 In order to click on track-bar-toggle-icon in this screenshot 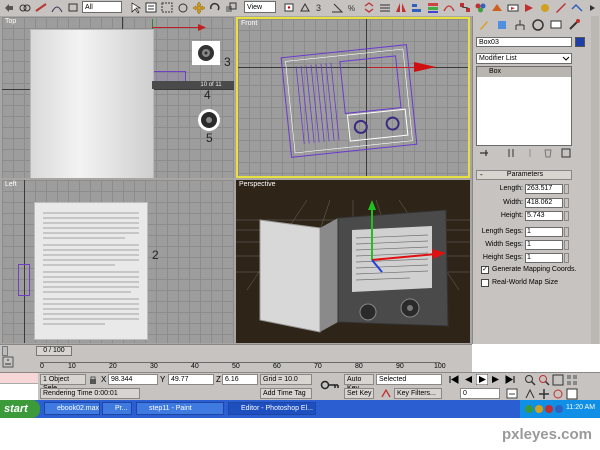, I will do `click(8, 363)`.